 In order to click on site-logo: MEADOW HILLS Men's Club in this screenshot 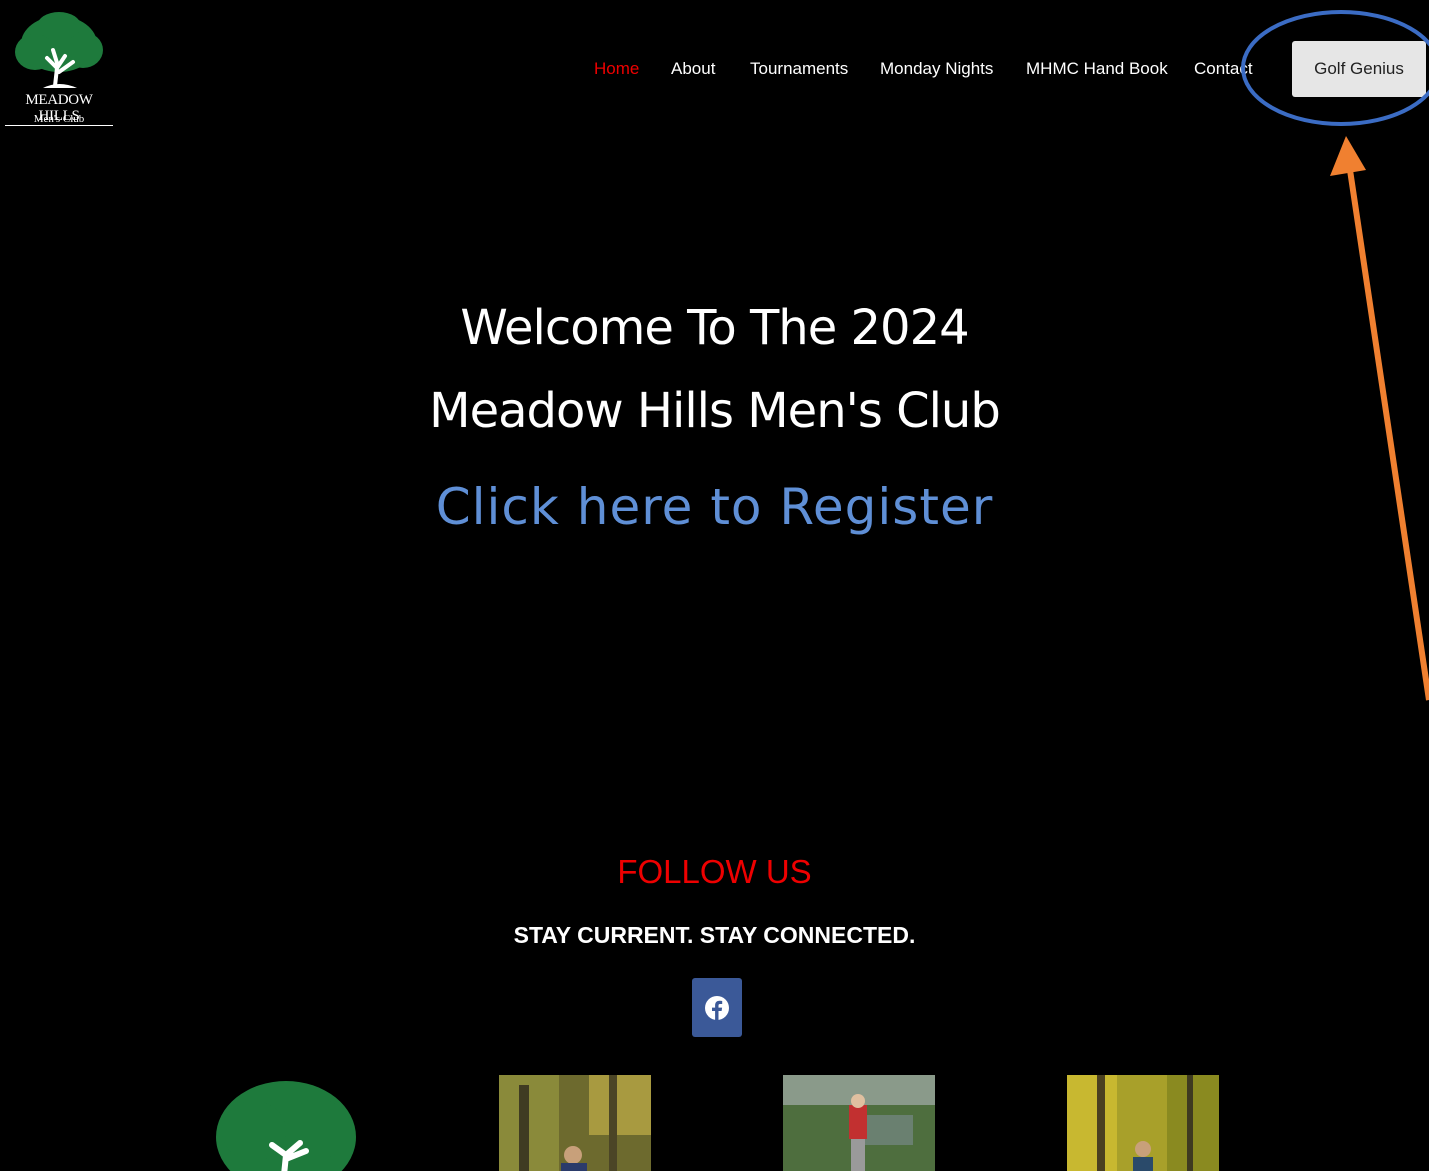, I will do `click(59, 69)`.